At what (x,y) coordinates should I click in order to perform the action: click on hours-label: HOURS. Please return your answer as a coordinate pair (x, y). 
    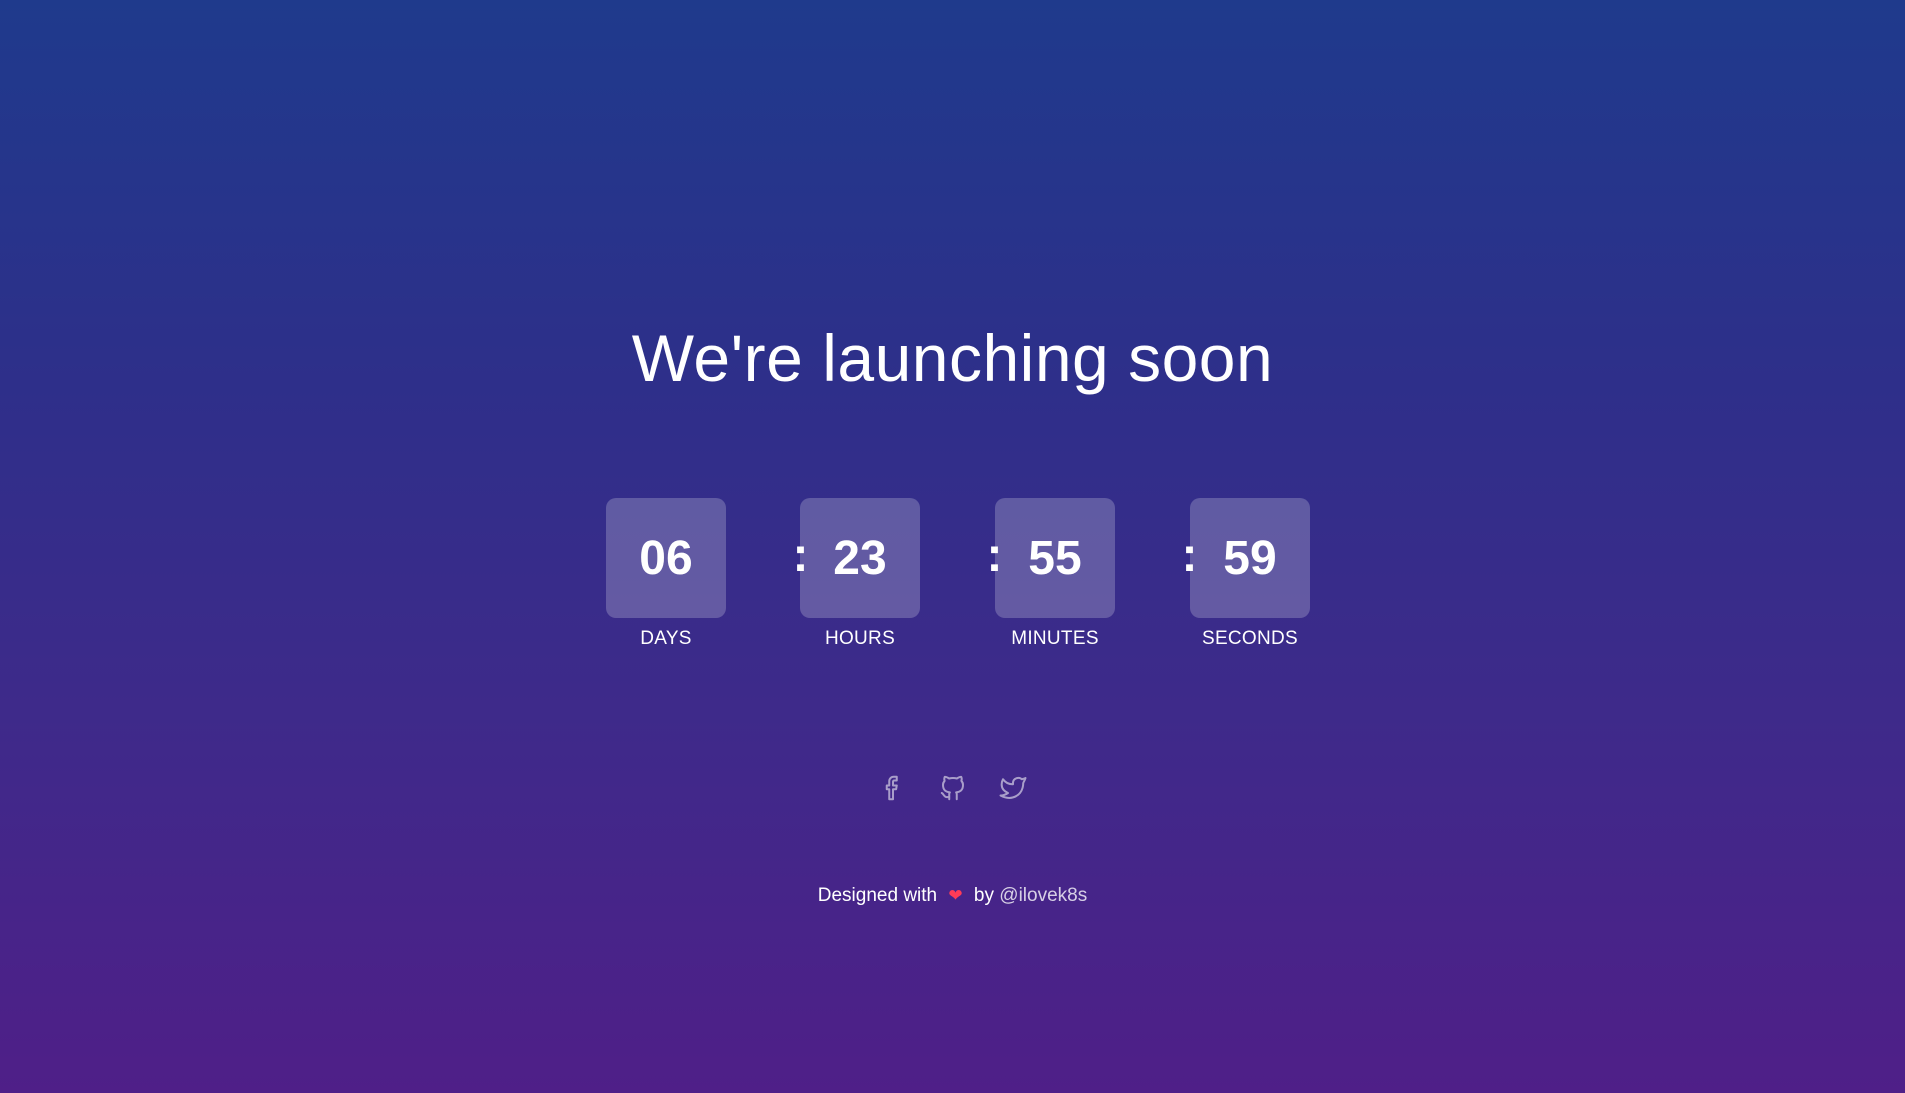
    Looking at the image, I should click on (860, 638).